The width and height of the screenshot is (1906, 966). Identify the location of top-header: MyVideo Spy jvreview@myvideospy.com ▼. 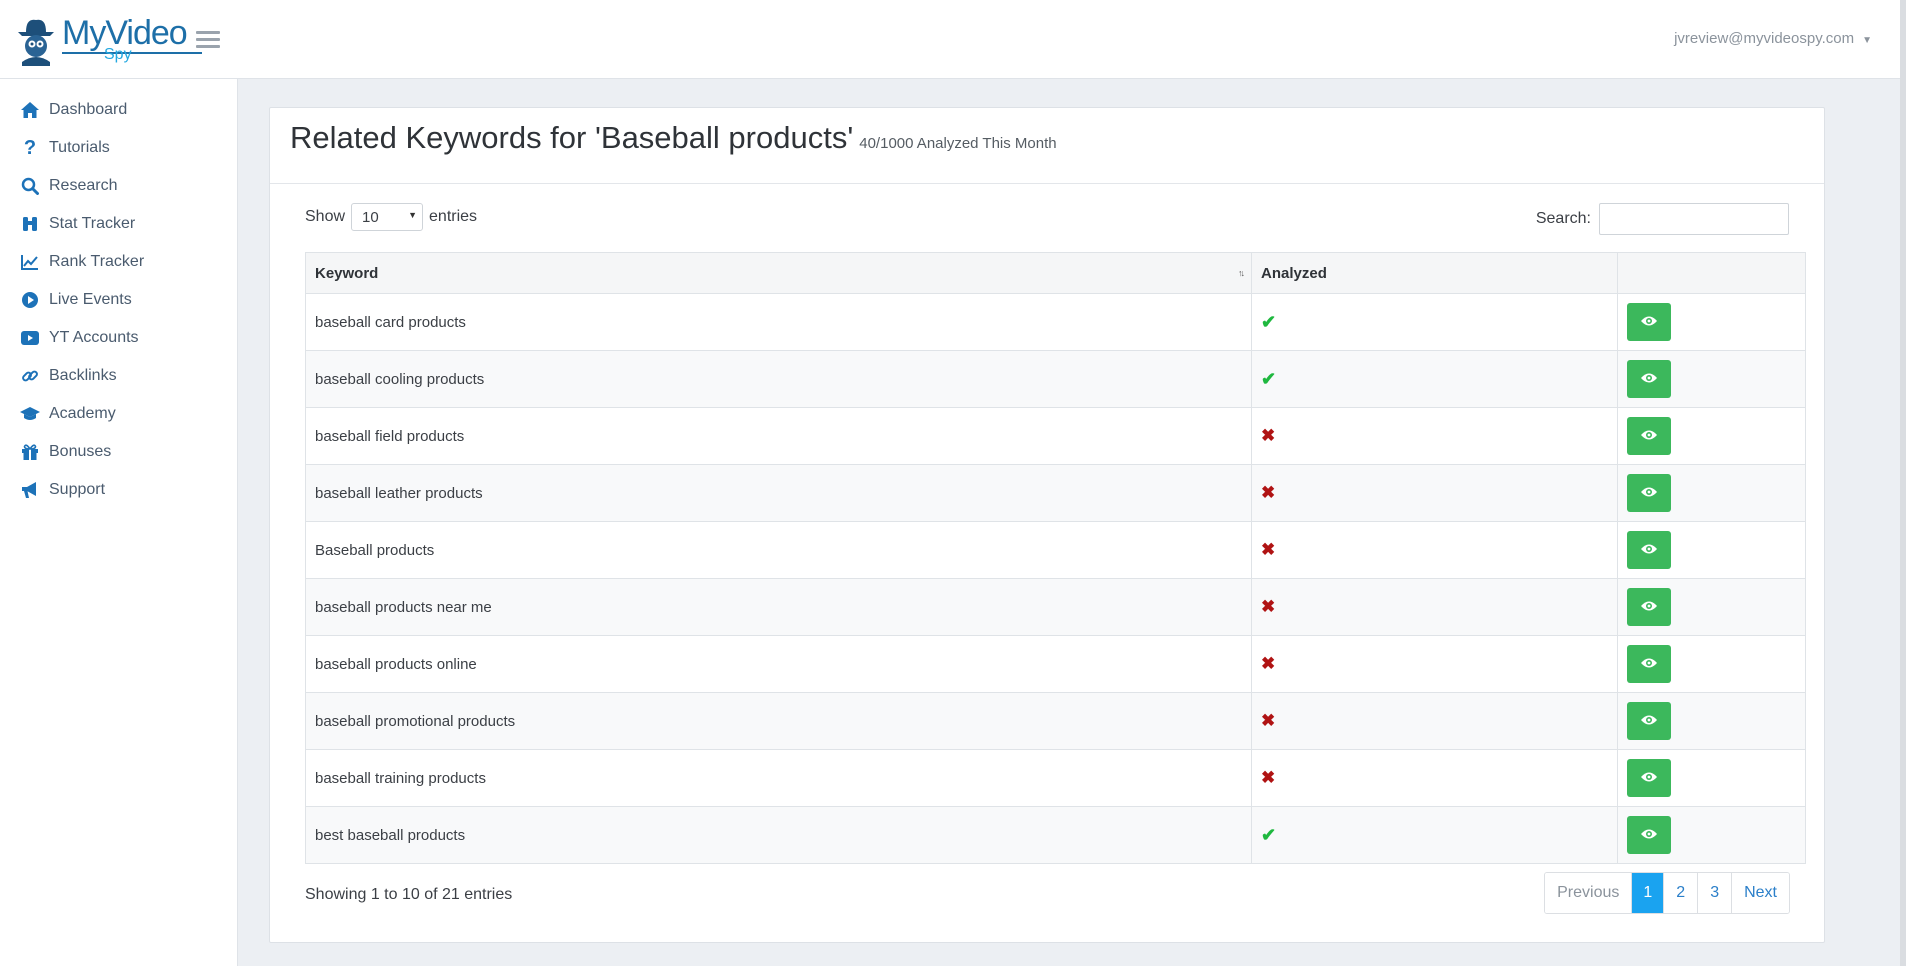
(953, 39).